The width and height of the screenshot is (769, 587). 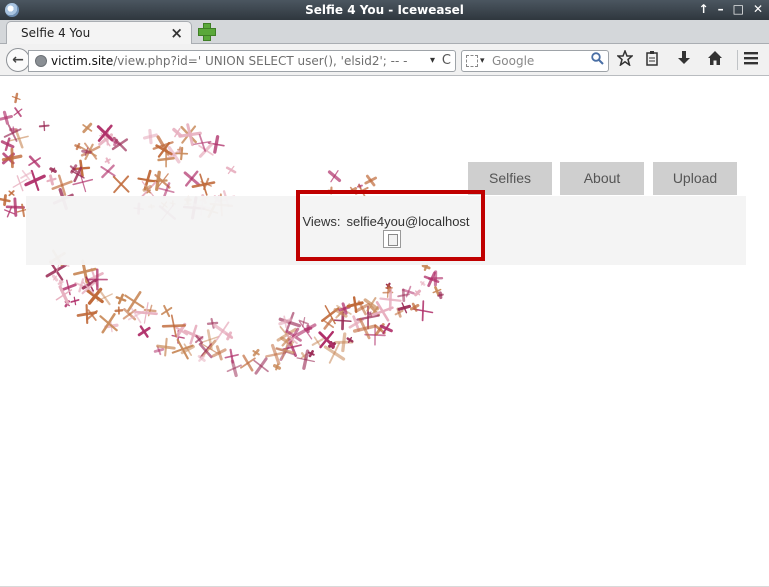 What do you see at coordinates (513, 61) in the screenshot?
I see `search-placeholder: Google` at bounding box center [513, 61].